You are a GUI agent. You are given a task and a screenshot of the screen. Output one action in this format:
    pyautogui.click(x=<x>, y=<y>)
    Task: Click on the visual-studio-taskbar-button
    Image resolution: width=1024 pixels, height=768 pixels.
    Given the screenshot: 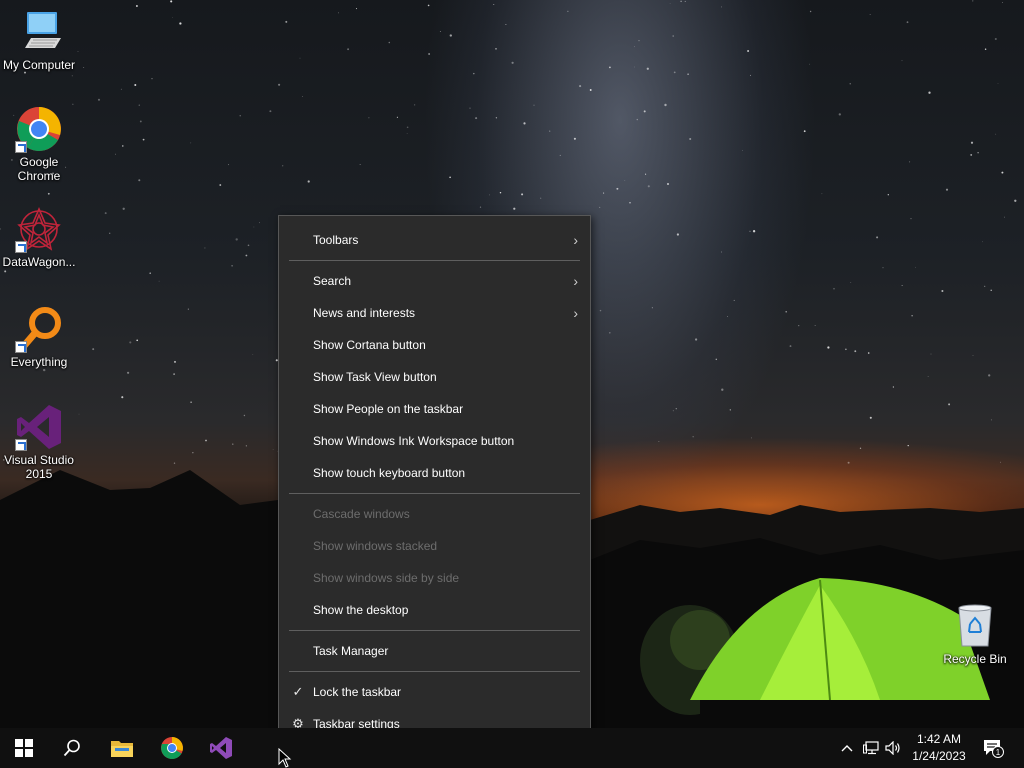 What is the action you would take?
    pyautogui.click(x=221, y=748)
    